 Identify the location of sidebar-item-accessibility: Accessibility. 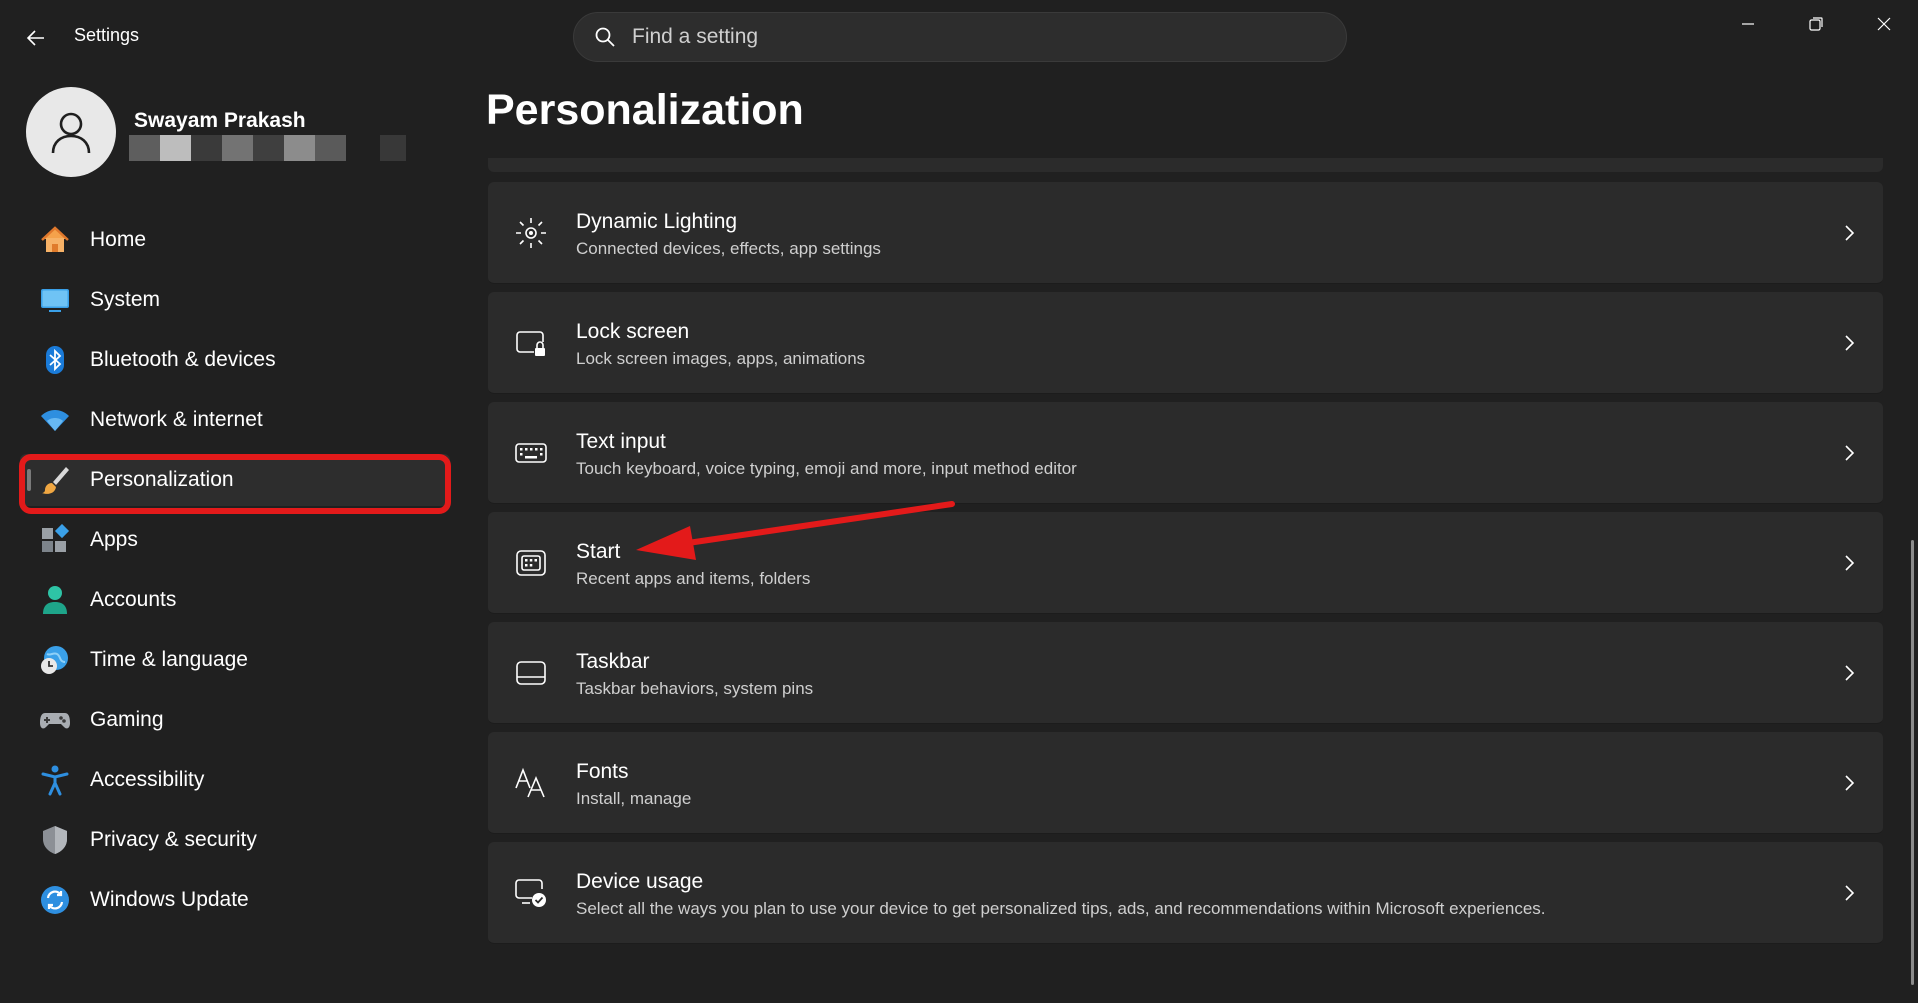
(235, 780).